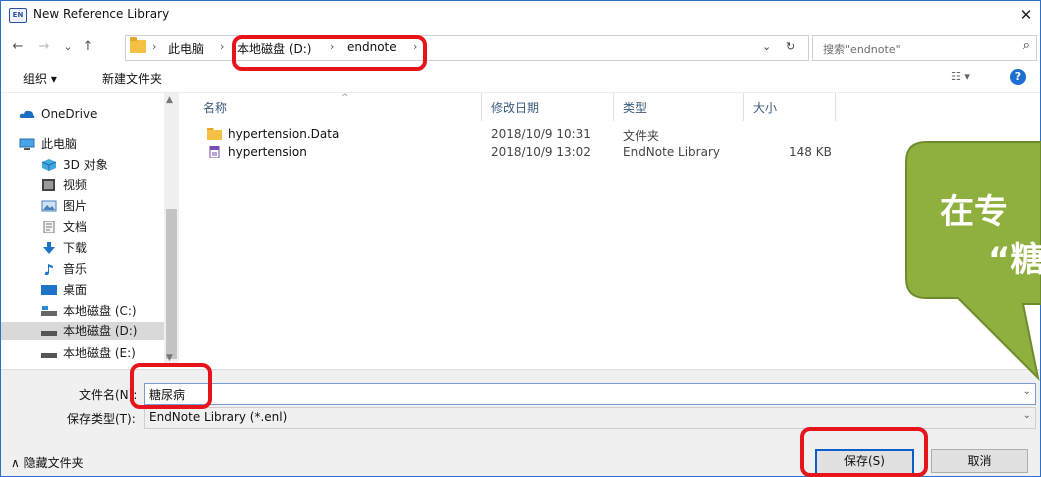  Describe the element at coordinates (44, 47) in the screenshot. I see `forward-arrow-icon: →` at that location.